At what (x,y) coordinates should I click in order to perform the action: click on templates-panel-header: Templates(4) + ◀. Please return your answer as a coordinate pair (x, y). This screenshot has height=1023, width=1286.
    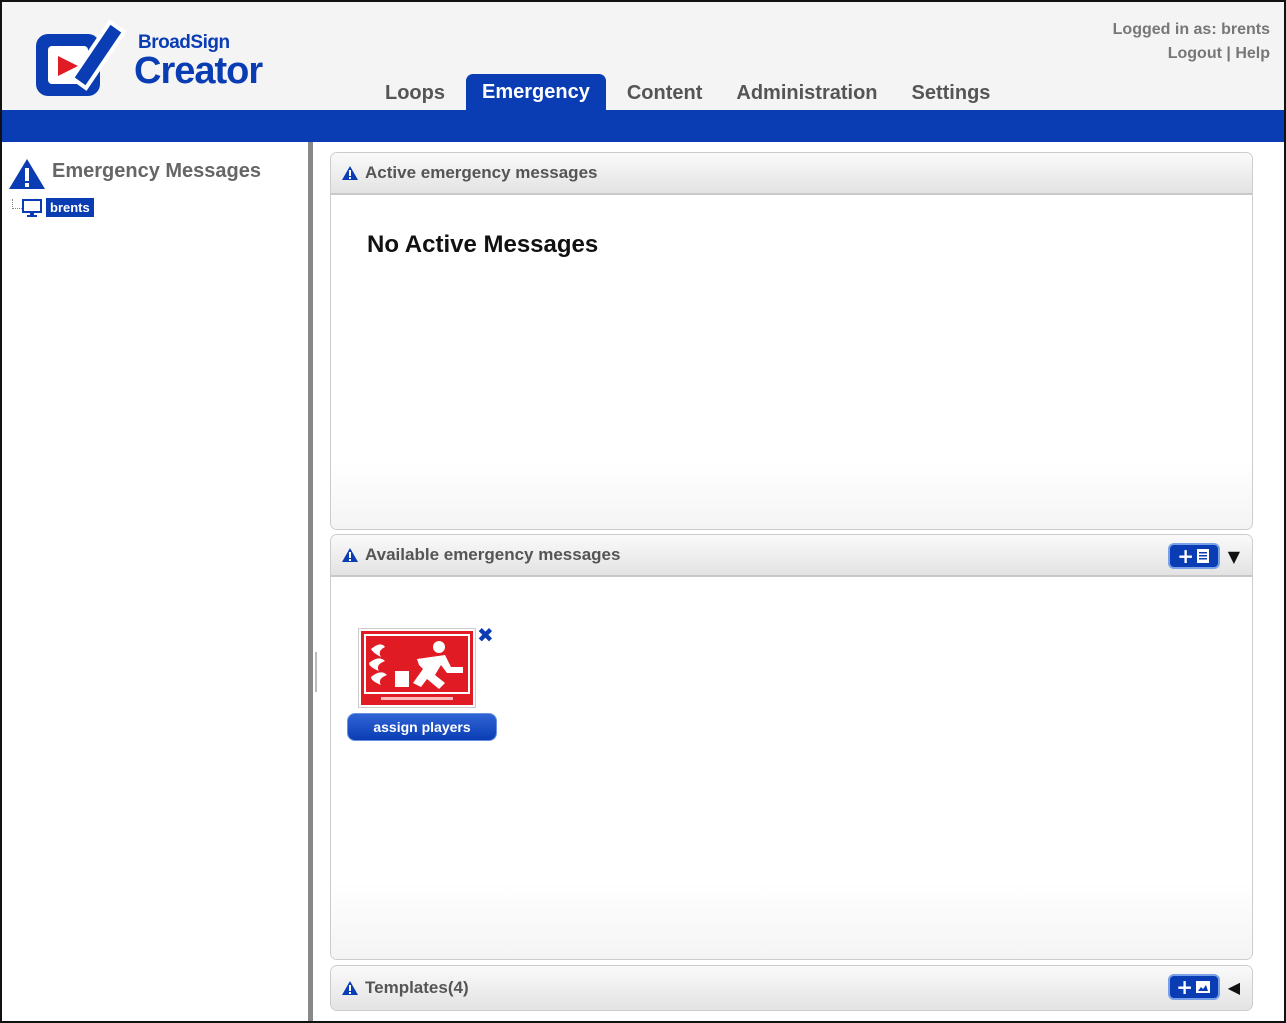
    Looking at the image, I should click on (791, 988).